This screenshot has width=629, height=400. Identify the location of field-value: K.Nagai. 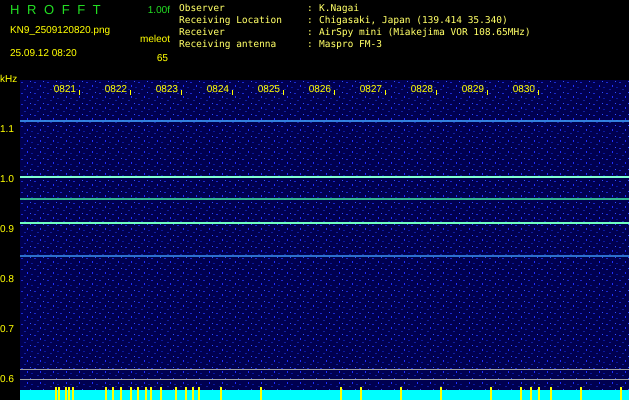
(339, 8).